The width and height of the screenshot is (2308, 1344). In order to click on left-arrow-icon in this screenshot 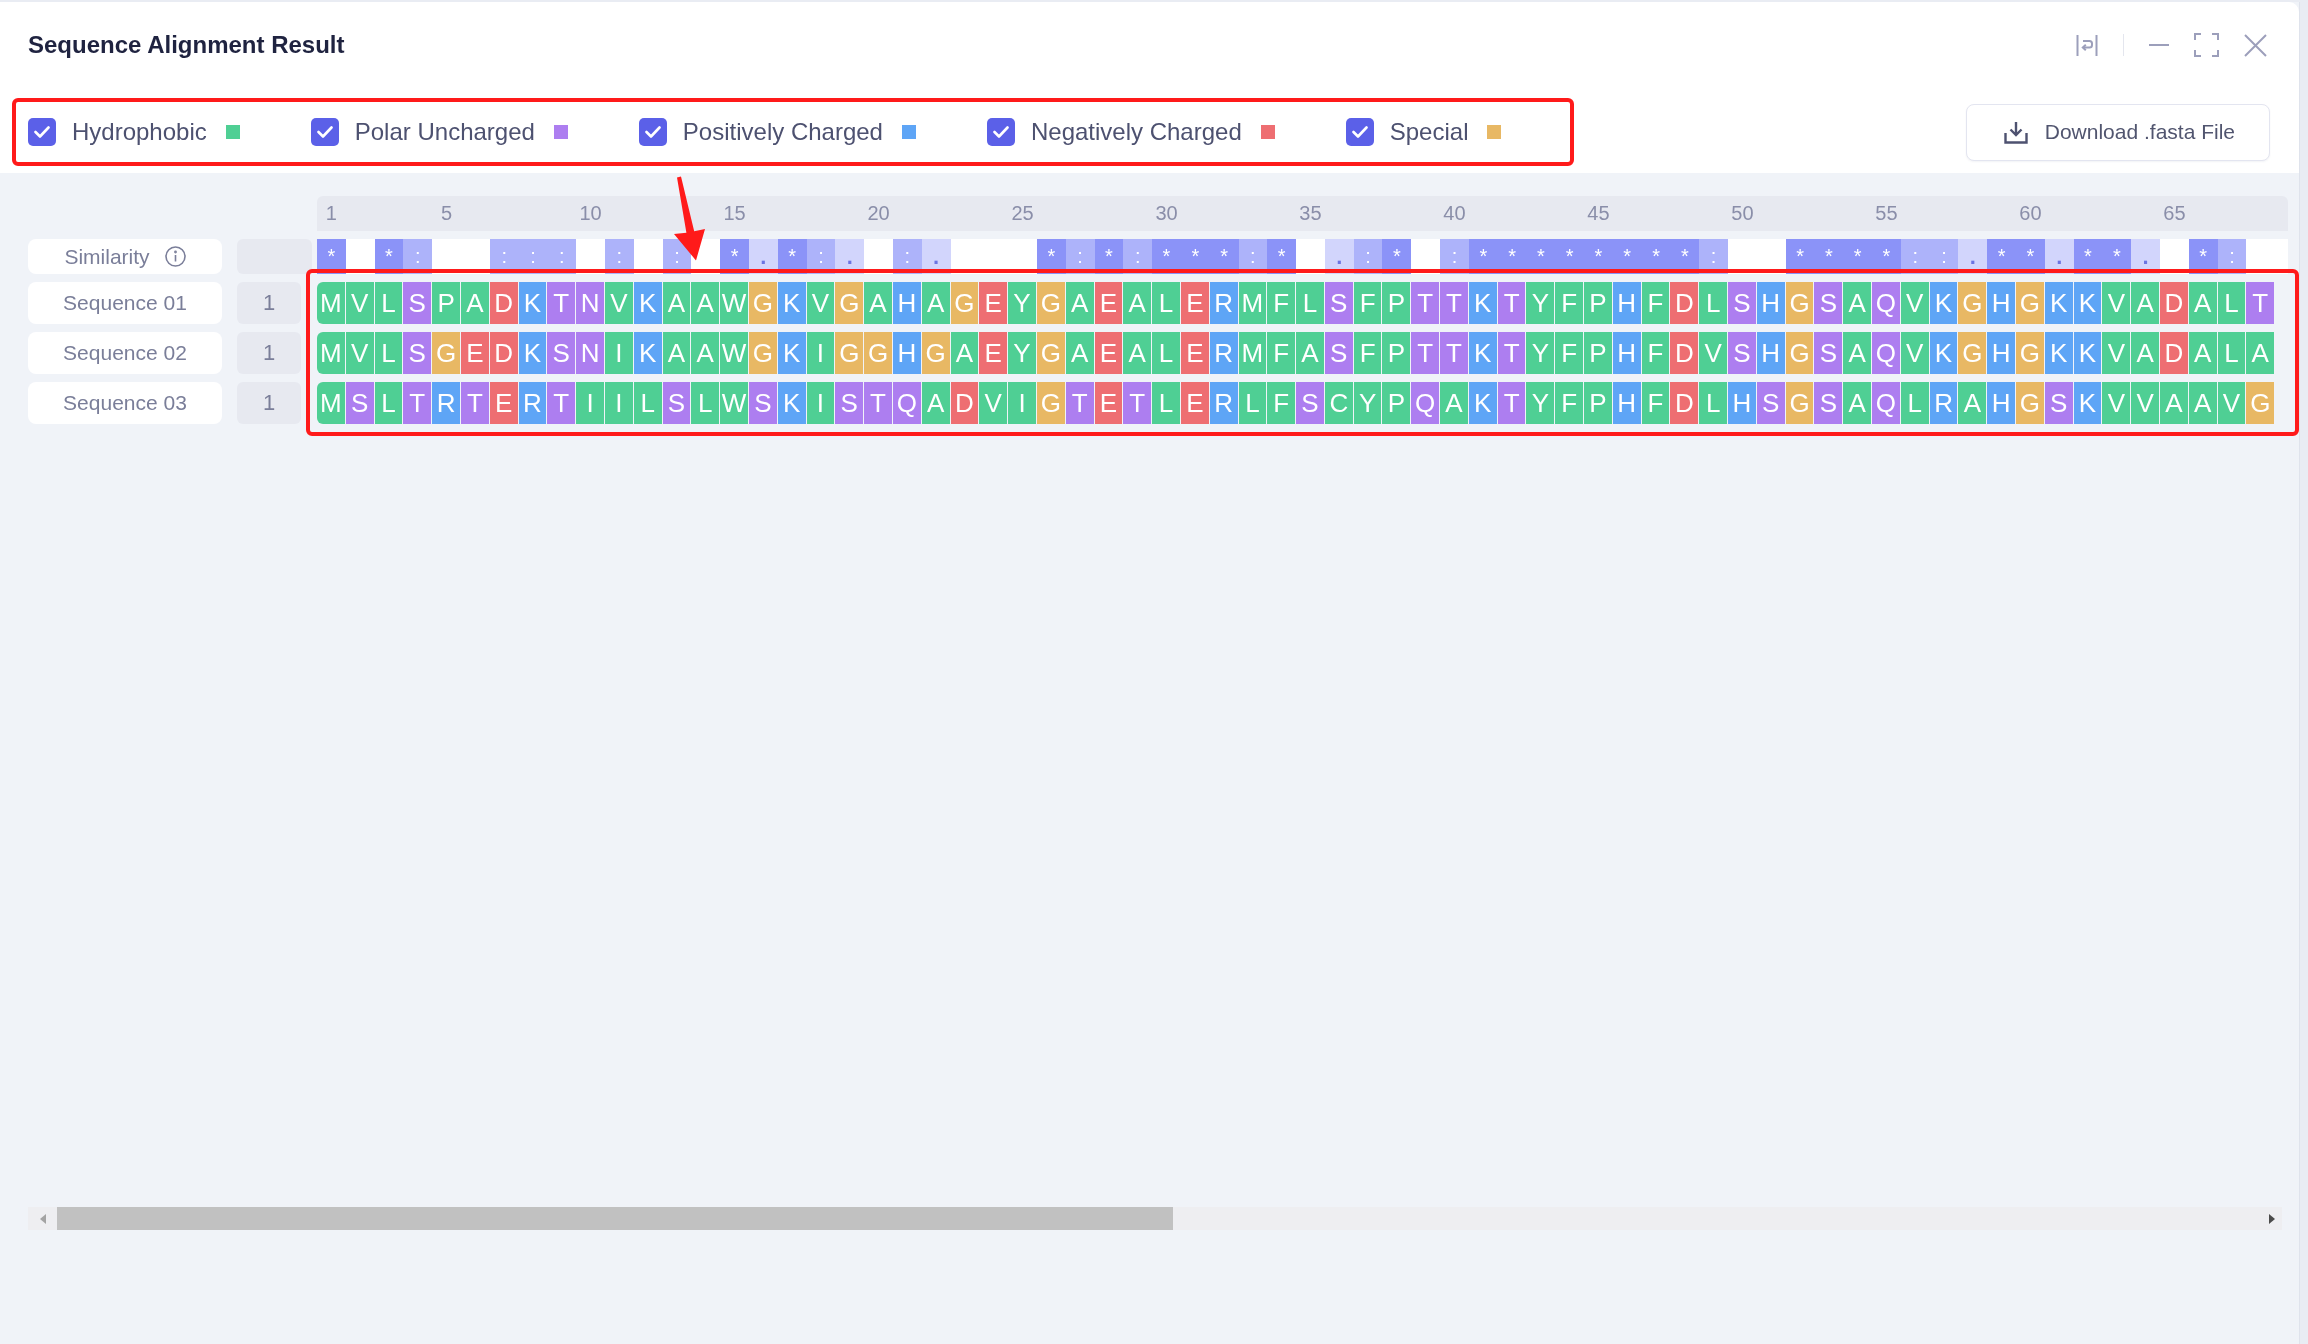, I will do `click(42, 1218)`.